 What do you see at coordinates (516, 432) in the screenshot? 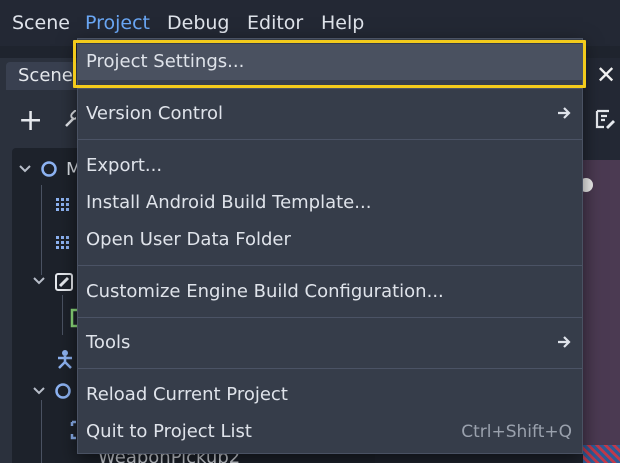
I see `menu-item-shortcut: Ctrl+Shift+Q` at bounding box center [516, 432].